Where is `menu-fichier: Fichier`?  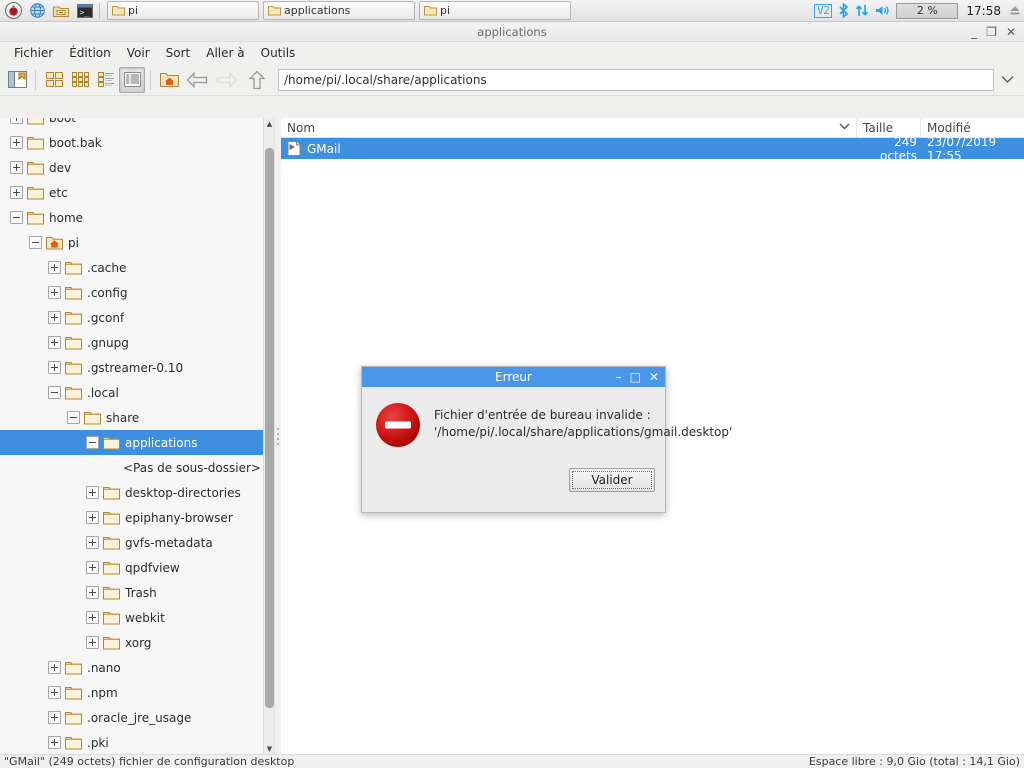
menu-fichier: Fichier is located at coordinates (33, 53).